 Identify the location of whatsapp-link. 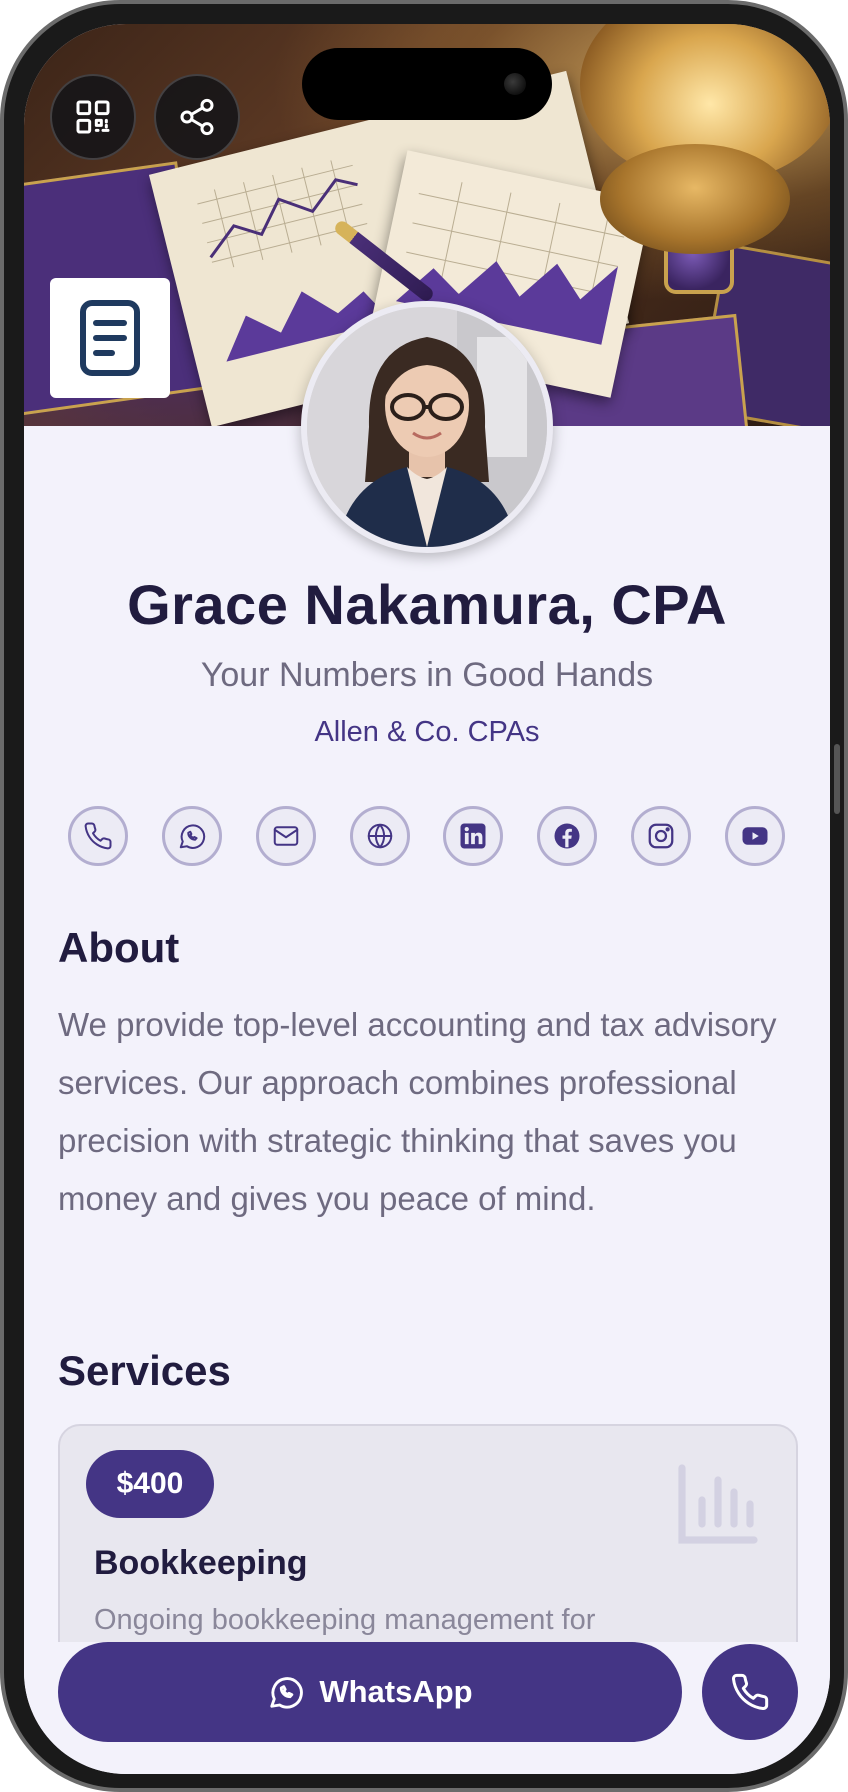
(192, 836).